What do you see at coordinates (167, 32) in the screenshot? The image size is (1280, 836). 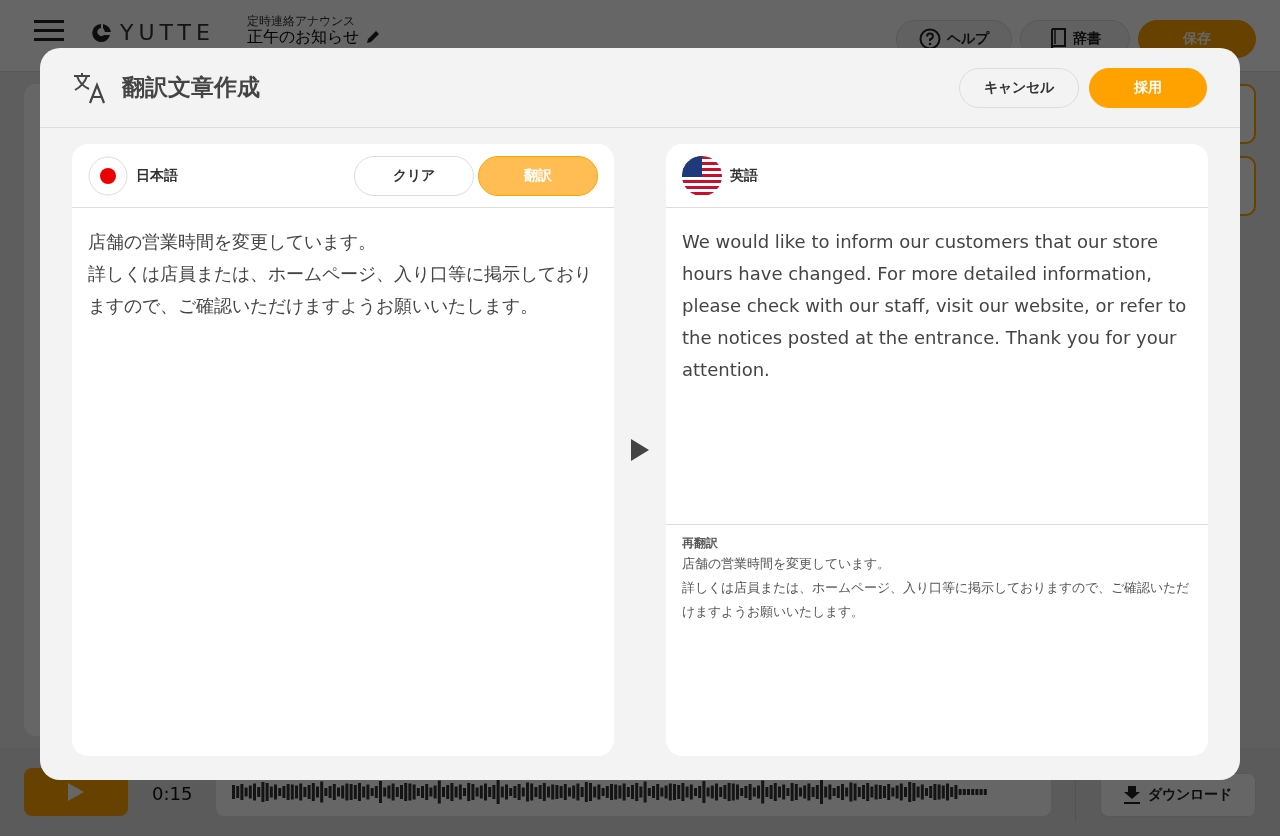 I see `logo-text: YUTTE` at bounding box center [167, 32].